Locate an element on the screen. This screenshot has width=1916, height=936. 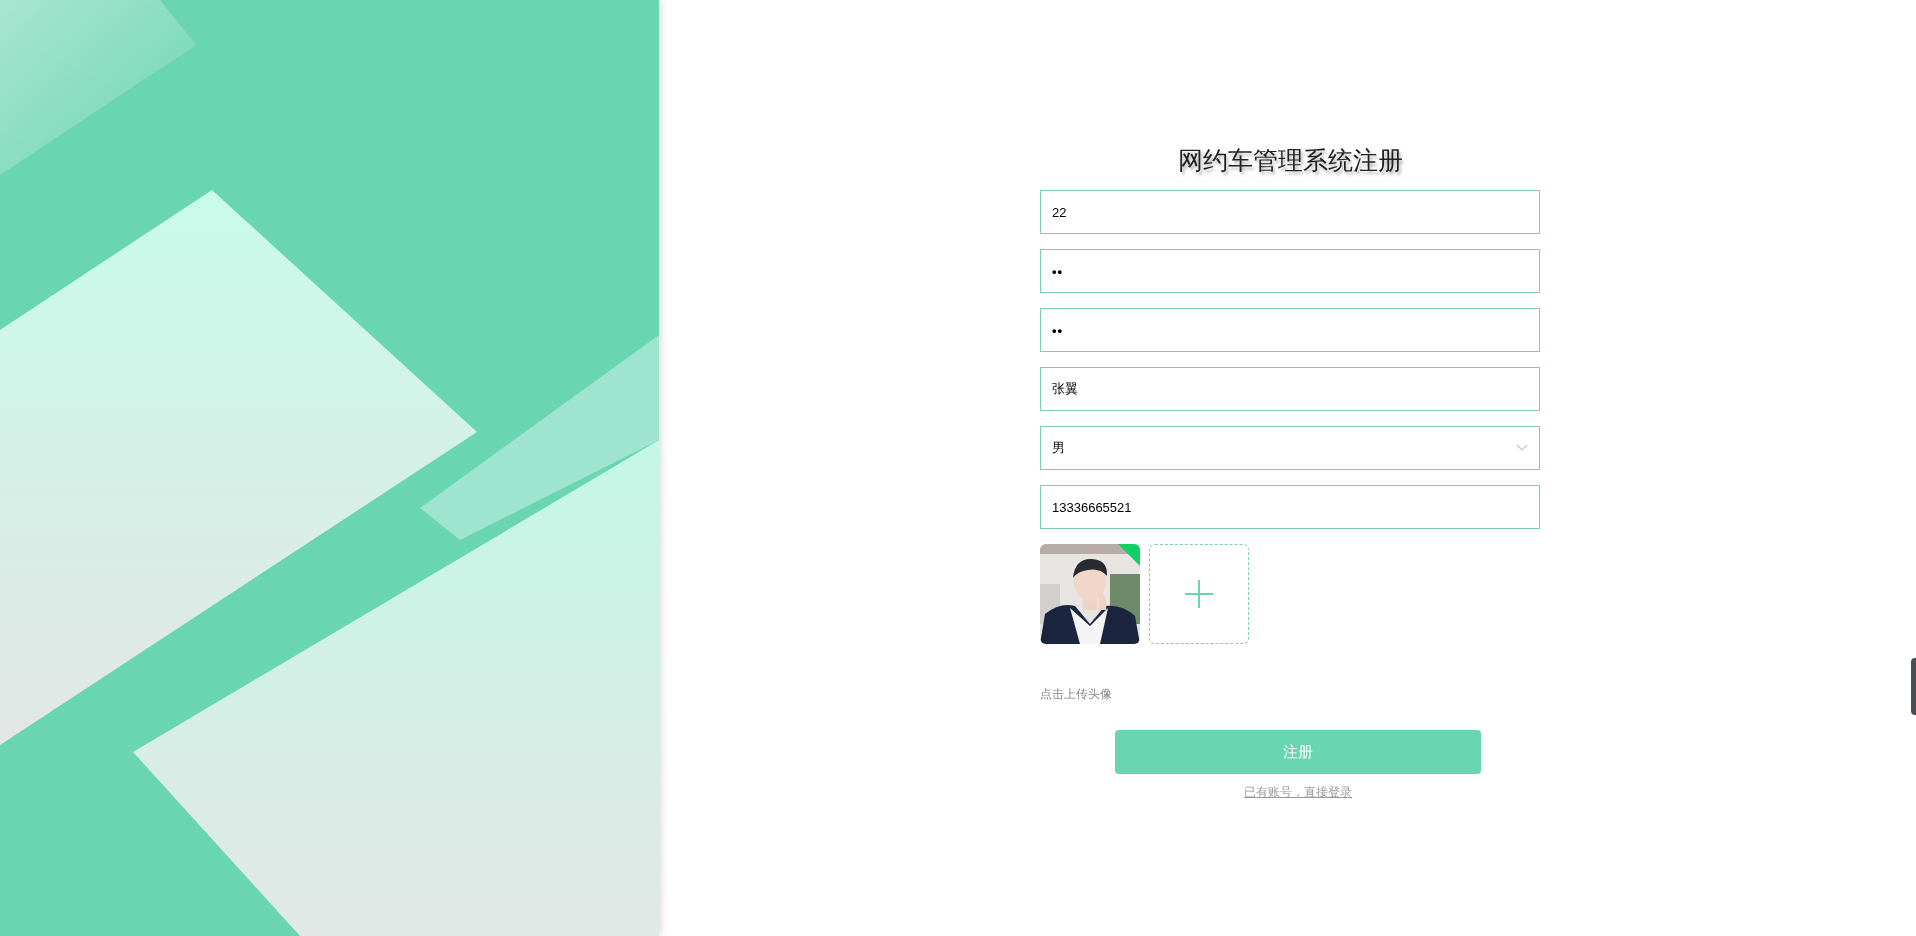
form-title: 网约车管理系统注册 is located at coordinates (1290, 160).